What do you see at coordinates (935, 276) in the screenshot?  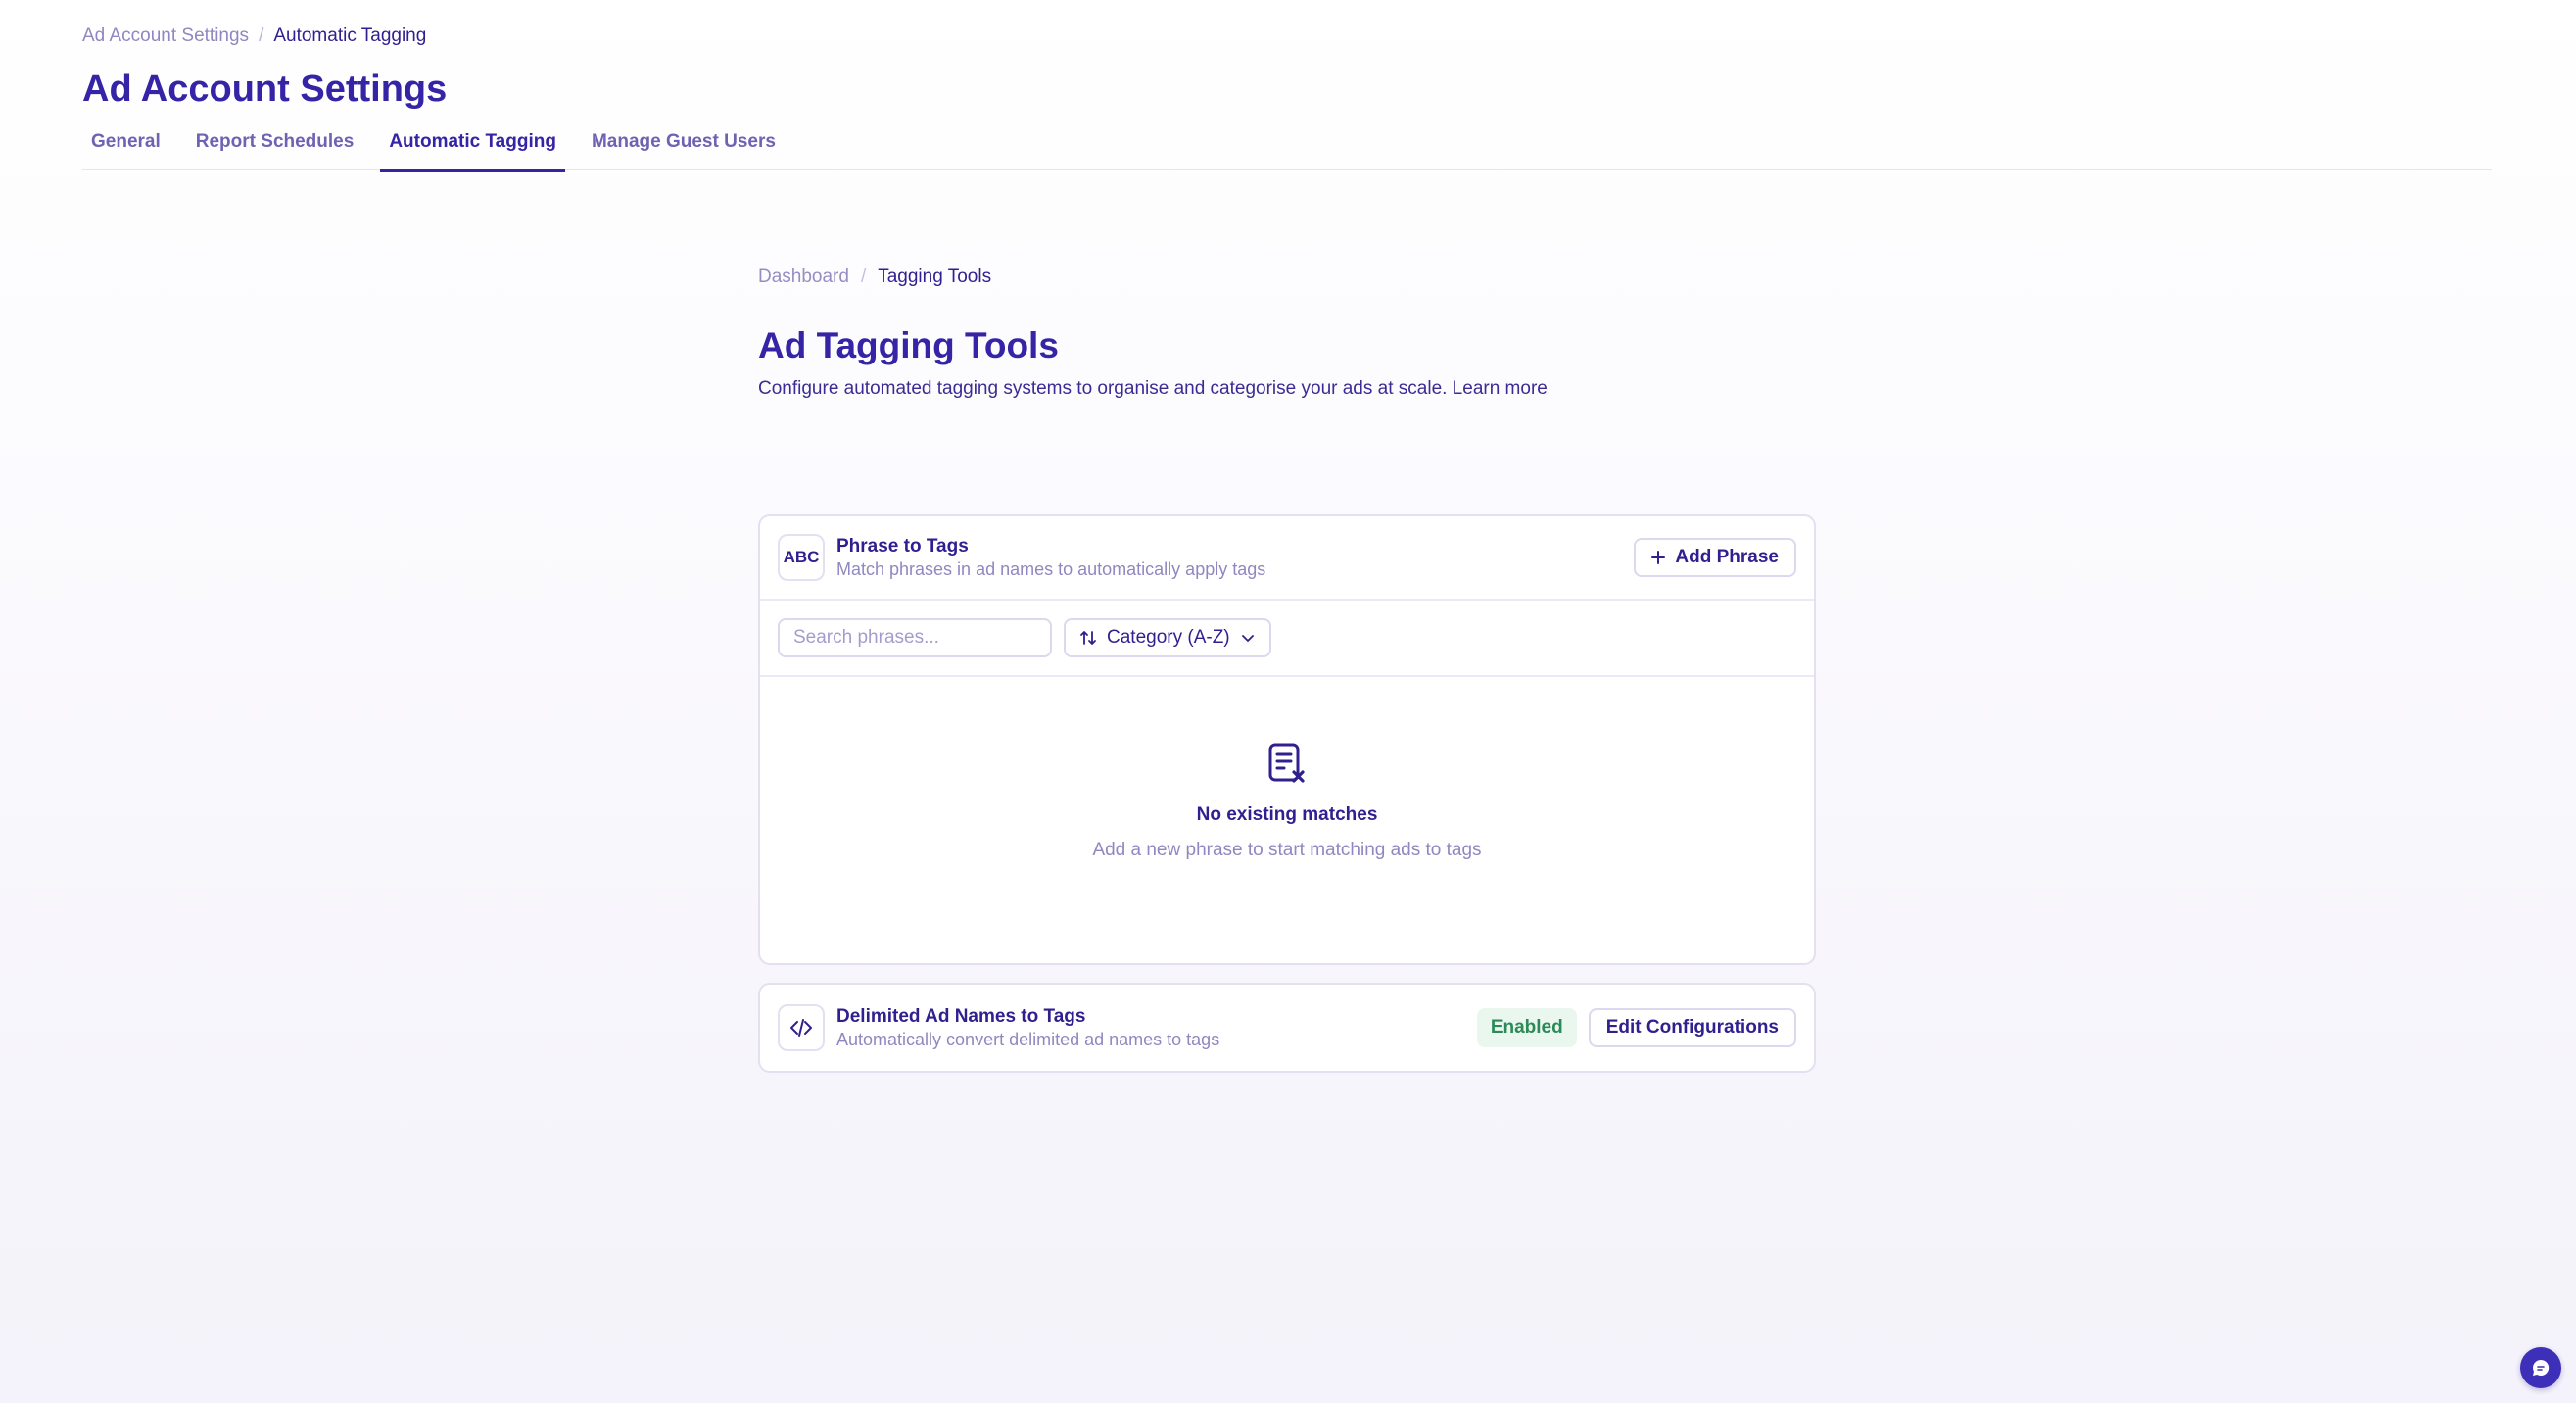 I see `breadcrumb-current: Tagging Tools` at bounding box center [935, 276].